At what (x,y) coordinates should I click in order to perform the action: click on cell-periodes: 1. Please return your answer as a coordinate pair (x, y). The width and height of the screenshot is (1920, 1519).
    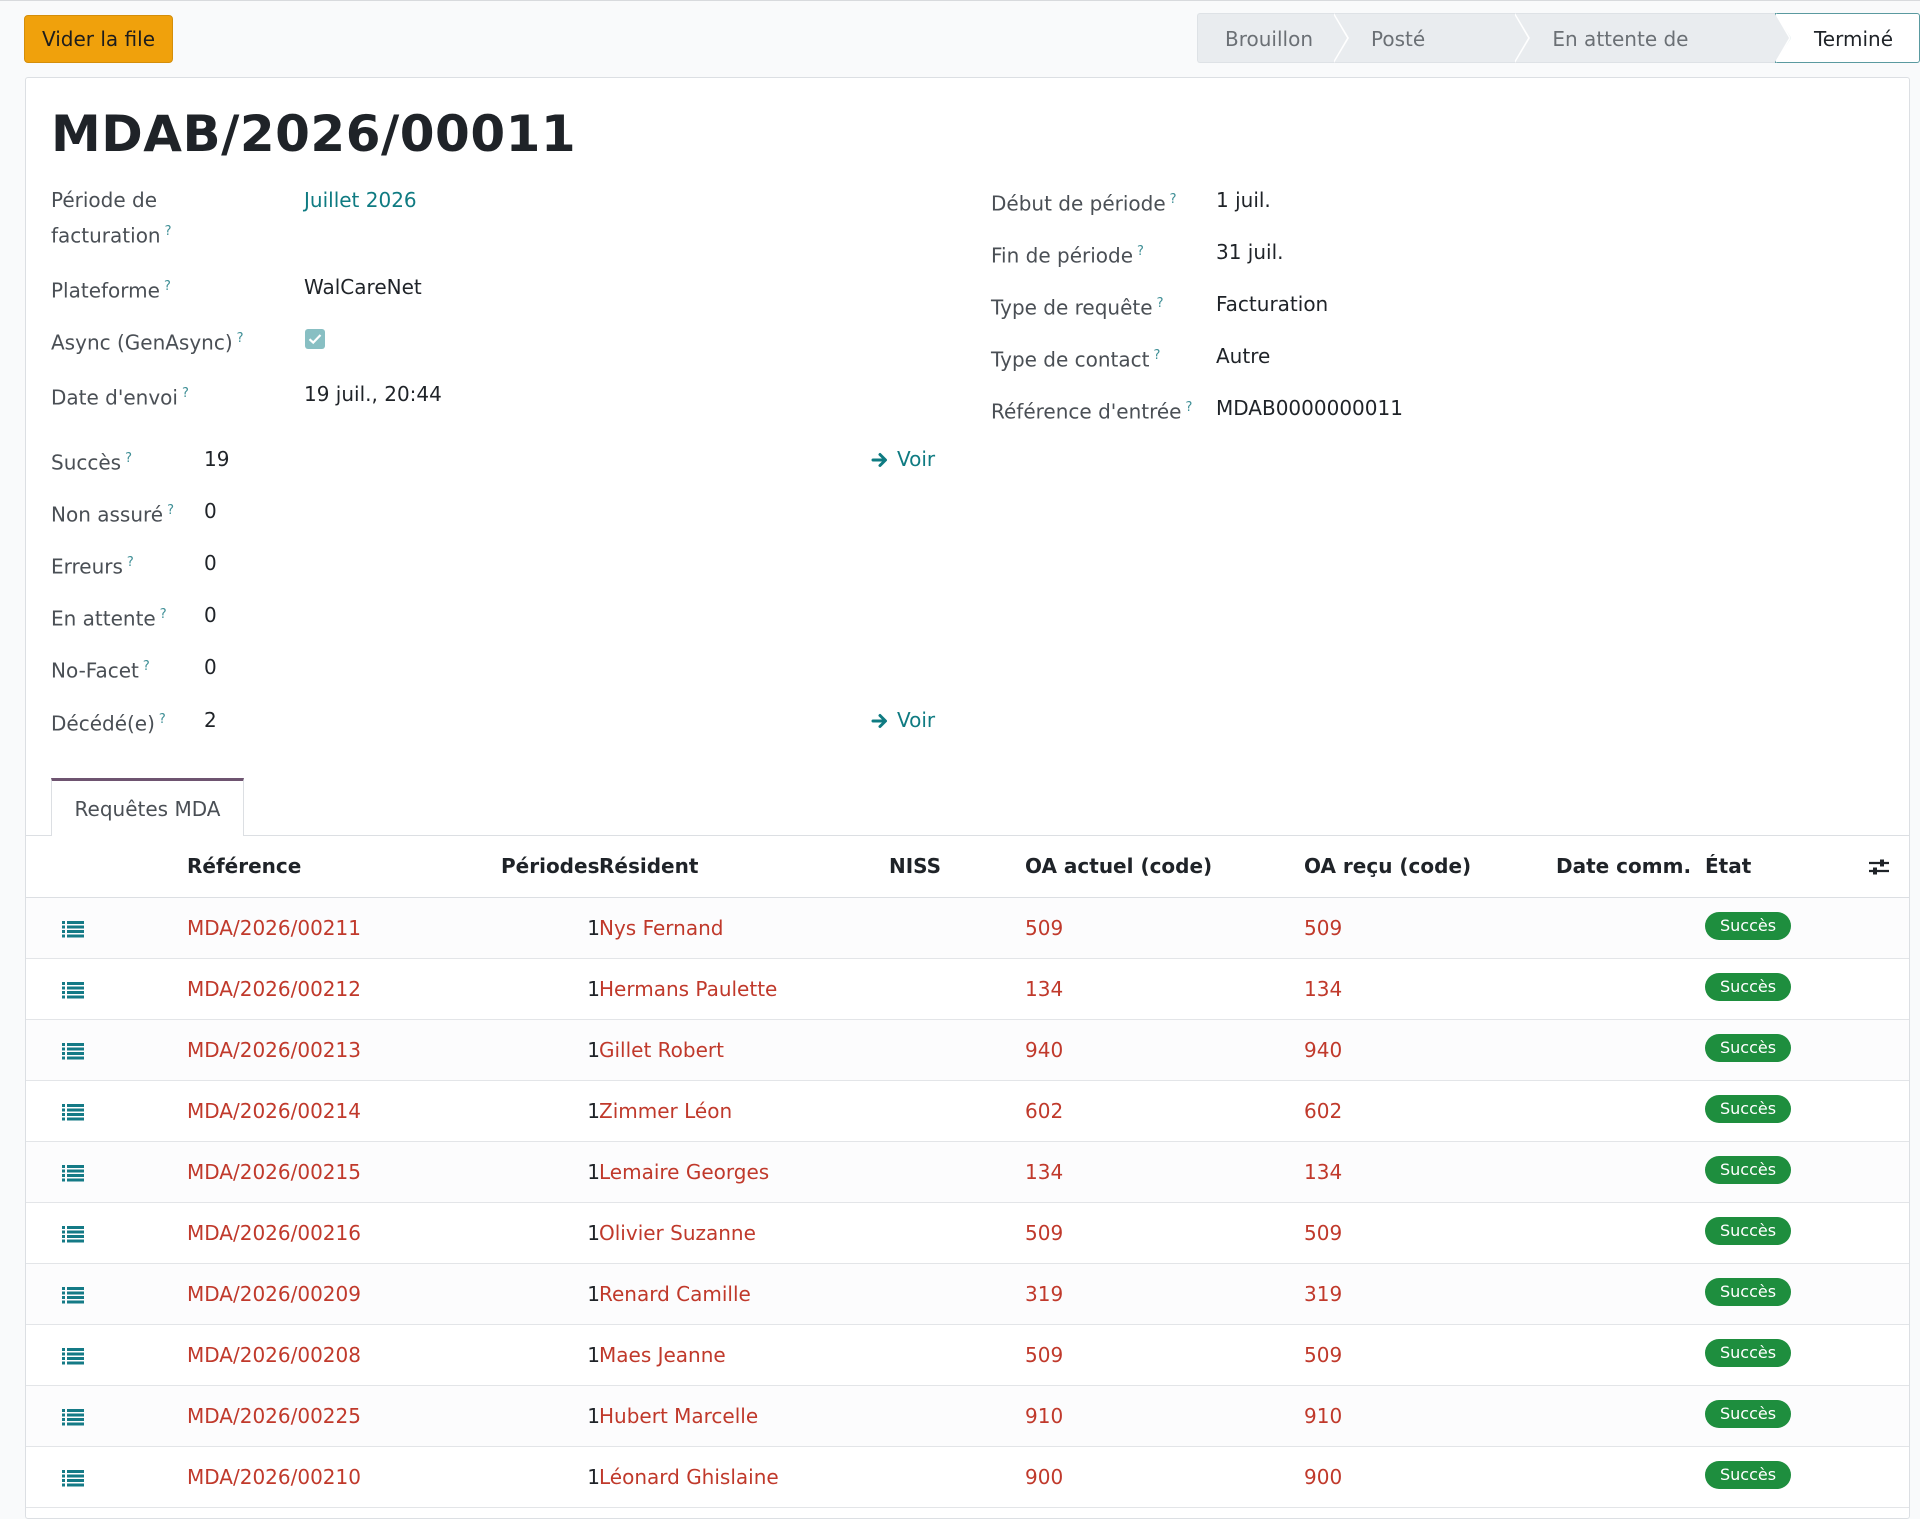
    Looking at the image, I should click on (593, 1172).